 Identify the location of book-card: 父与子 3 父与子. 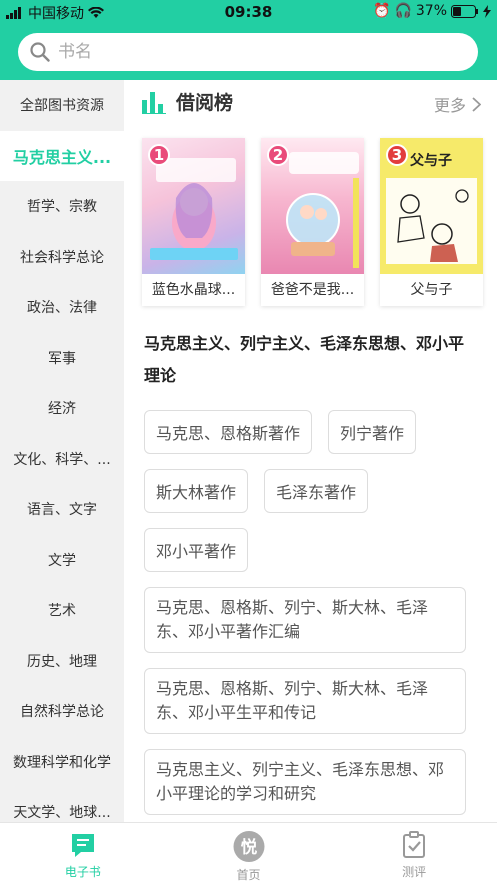
(431, 222).